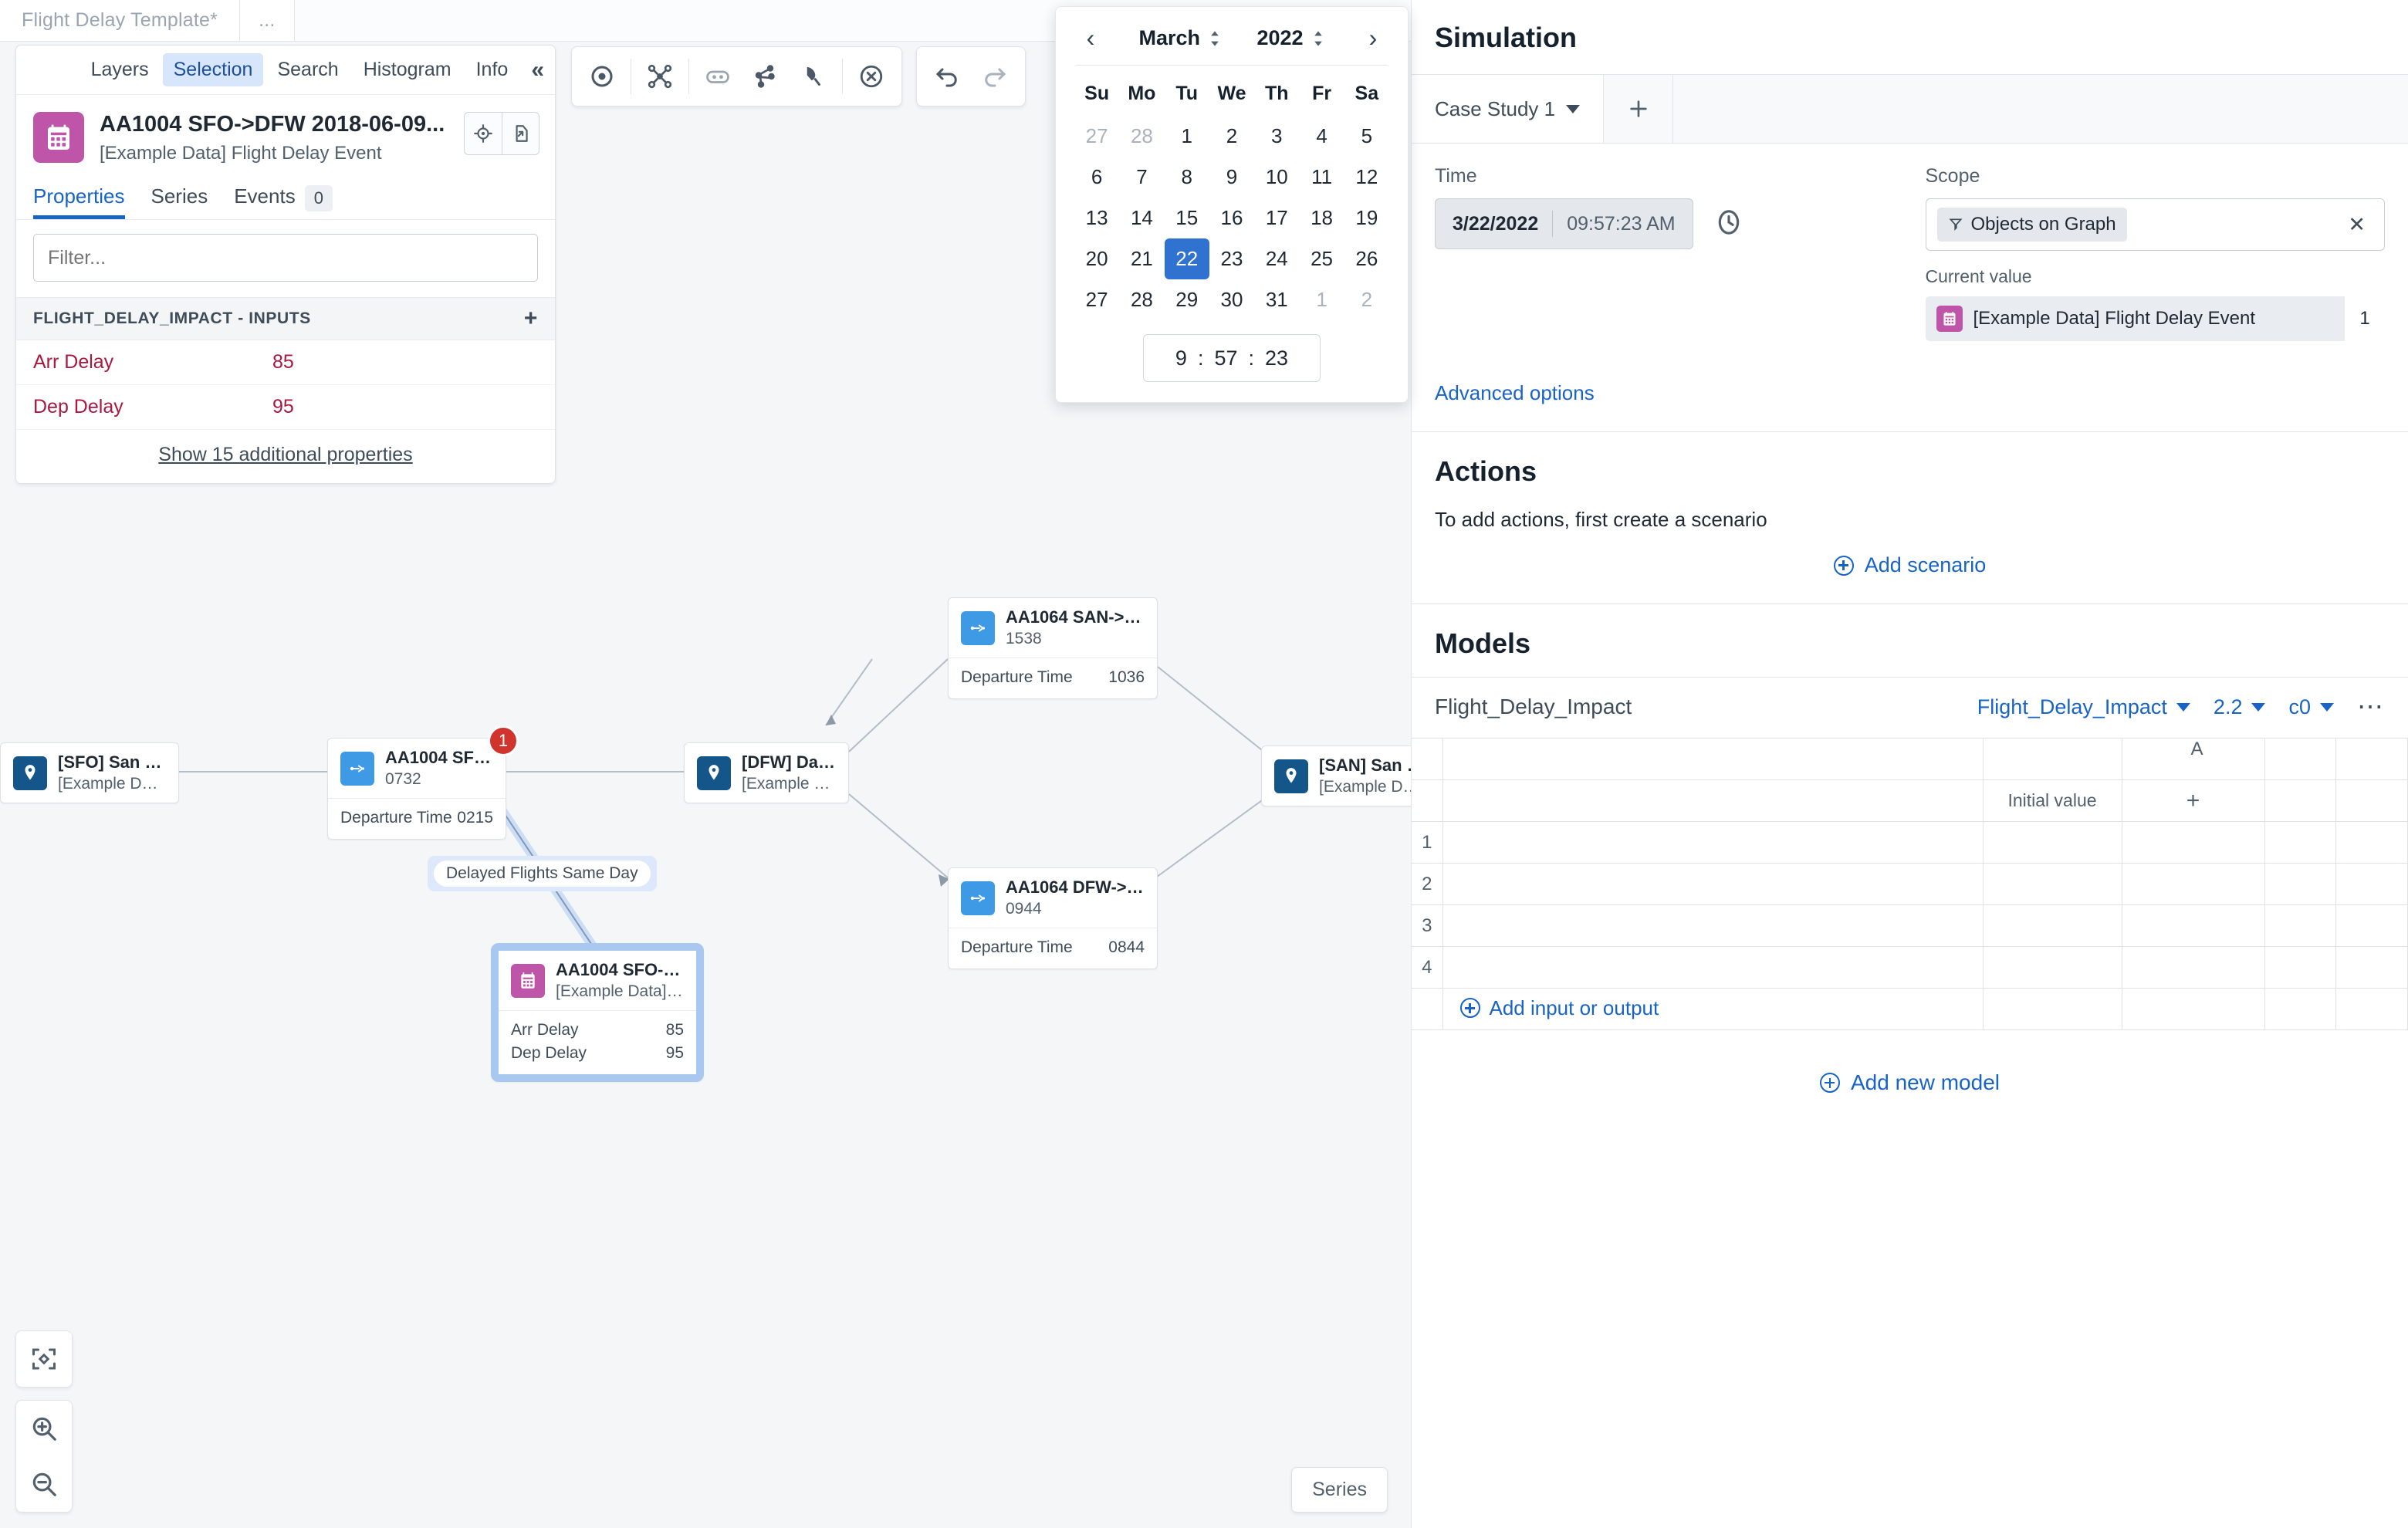  I want to click on export-icon, so click(520, 133).